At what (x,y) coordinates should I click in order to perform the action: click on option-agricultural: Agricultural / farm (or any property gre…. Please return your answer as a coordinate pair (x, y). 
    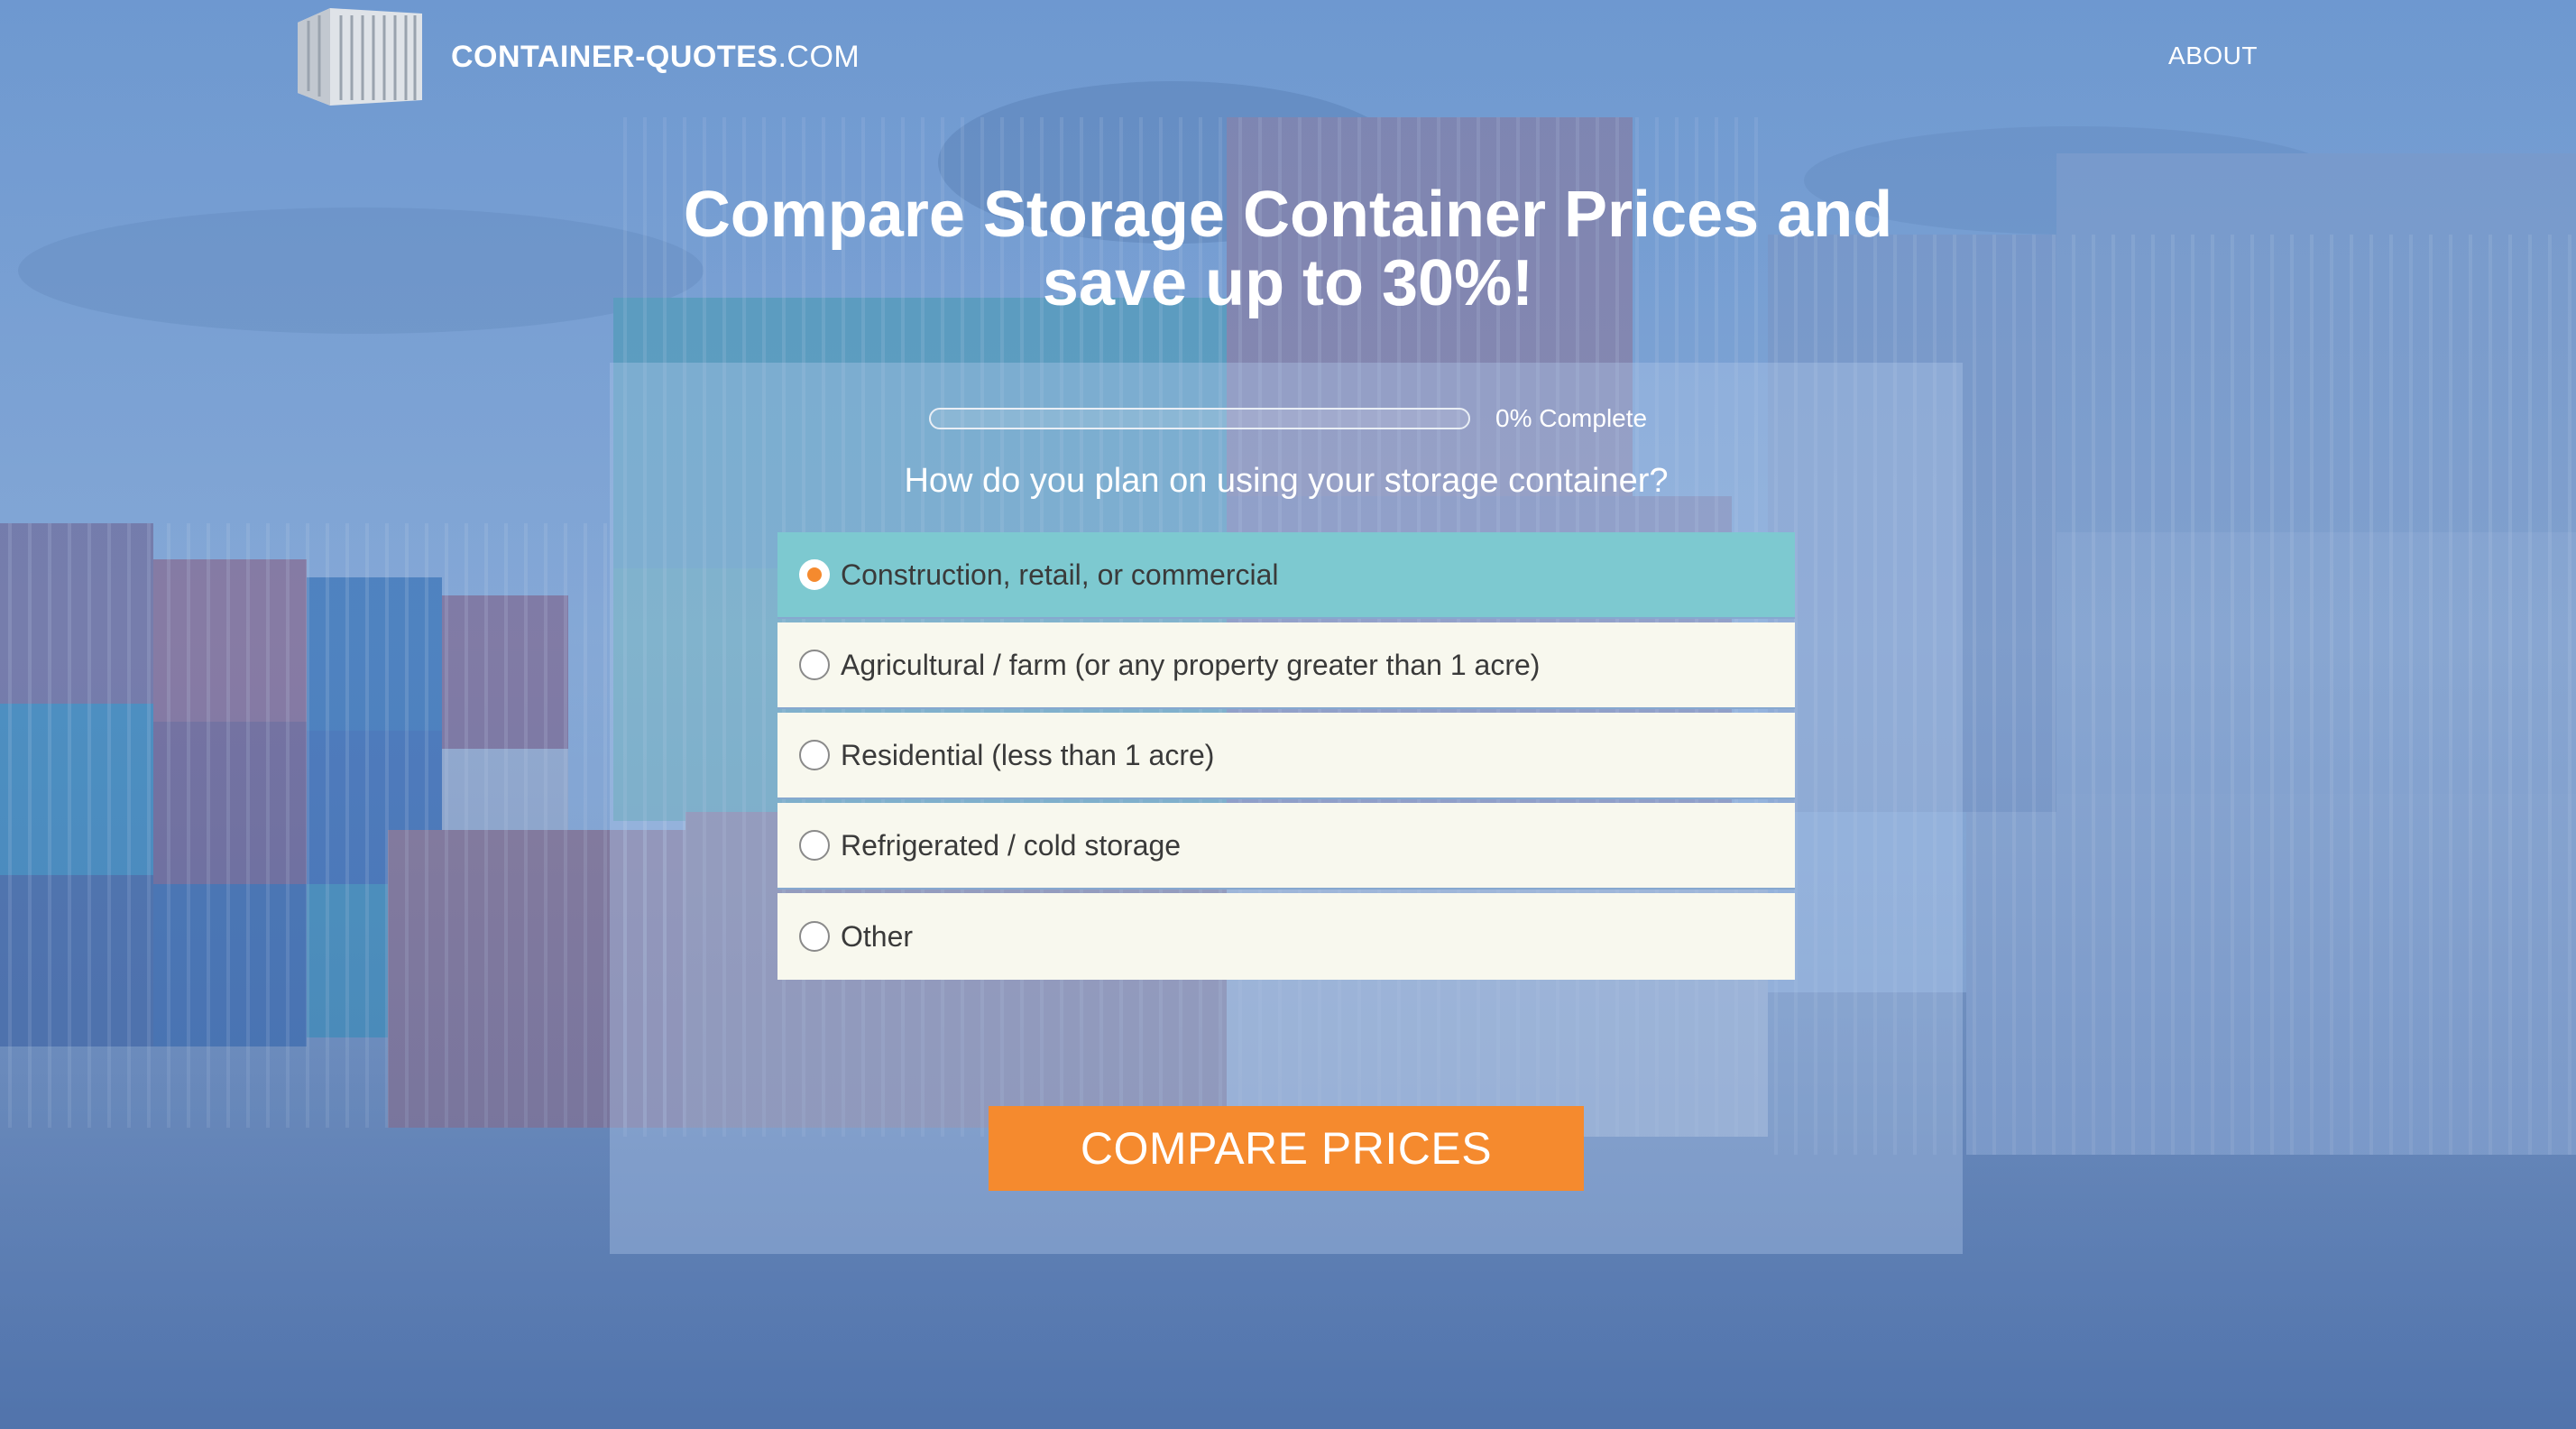
    Looking at the image, I should click on (1286, 665).